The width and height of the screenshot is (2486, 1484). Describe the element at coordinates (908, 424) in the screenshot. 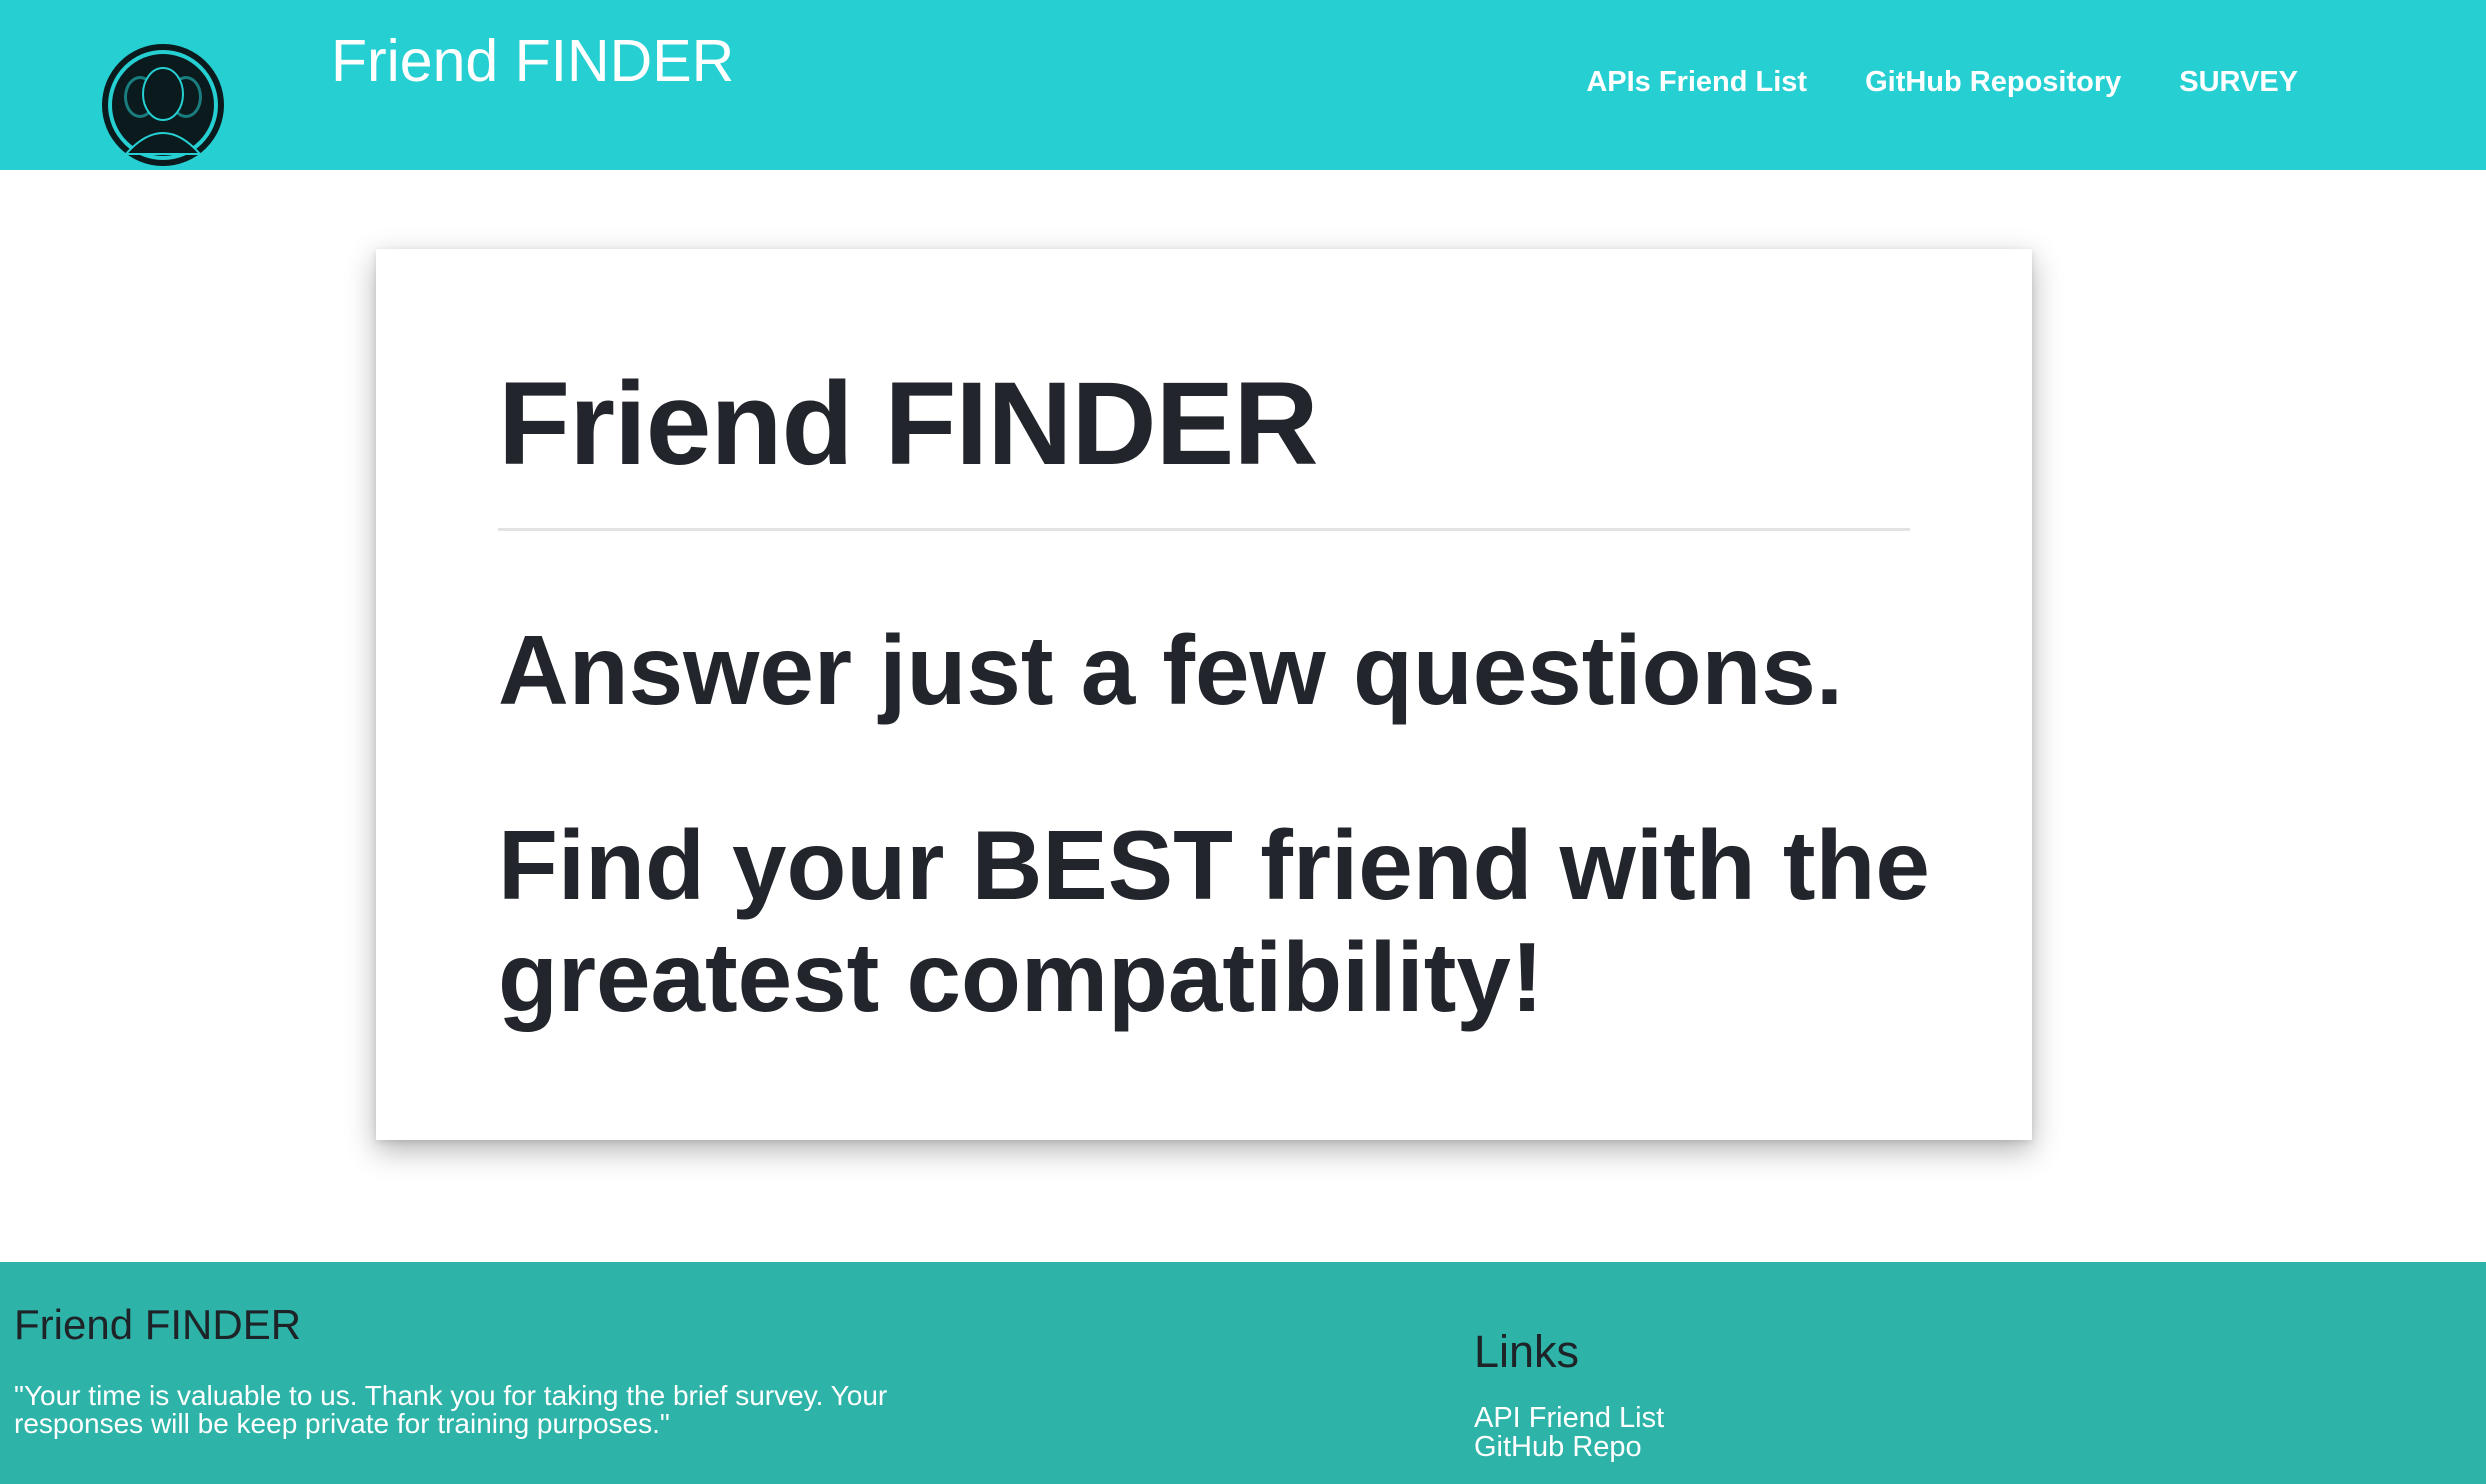

I see `hero-title: Friend FINDER` at that location.